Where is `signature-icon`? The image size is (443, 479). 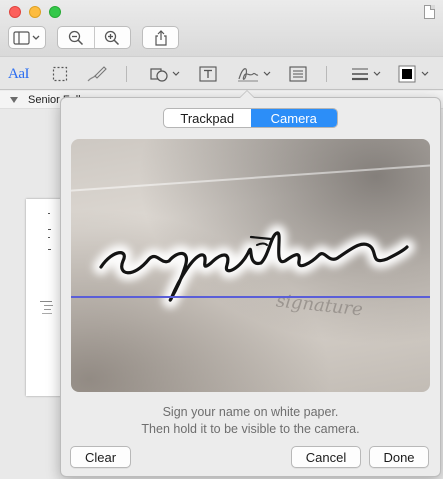 signature-icon is located at coordinates (254, 75).